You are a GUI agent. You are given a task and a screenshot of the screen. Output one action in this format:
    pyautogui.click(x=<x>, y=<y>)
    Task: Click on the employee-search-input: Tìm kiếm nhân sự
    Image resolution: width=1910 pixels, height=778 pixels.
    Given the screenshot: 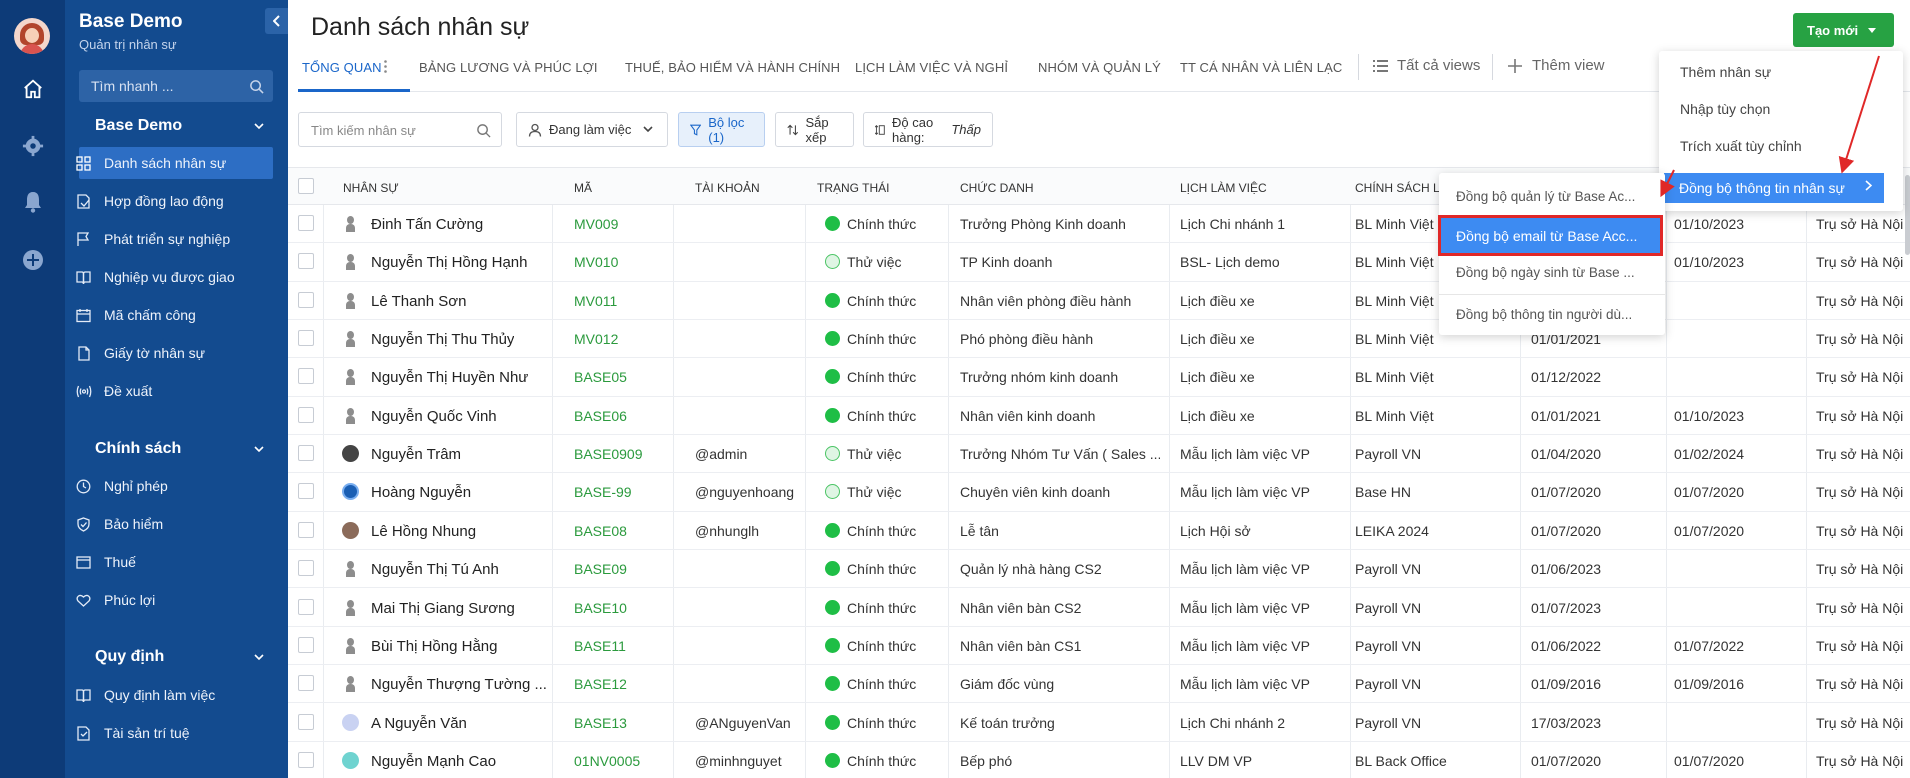 What is the action you would take?
    pyautogui.click(x=400, y=129)
    